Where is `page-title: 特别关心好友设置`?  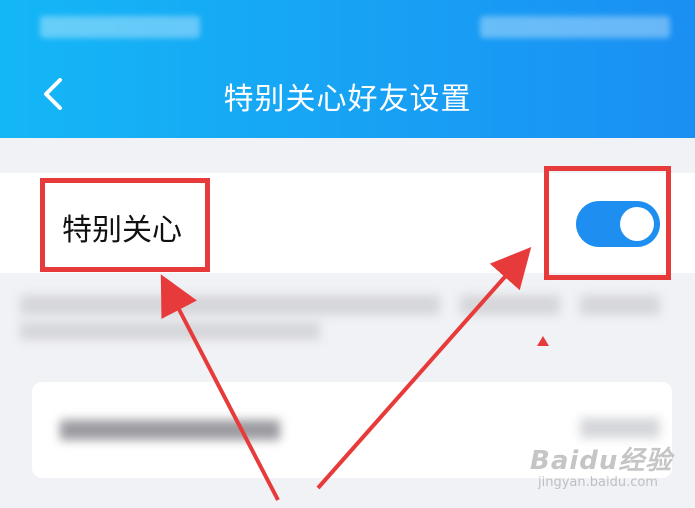
page-title: 特别关心好友设置 is located at coordinates (347, 99).